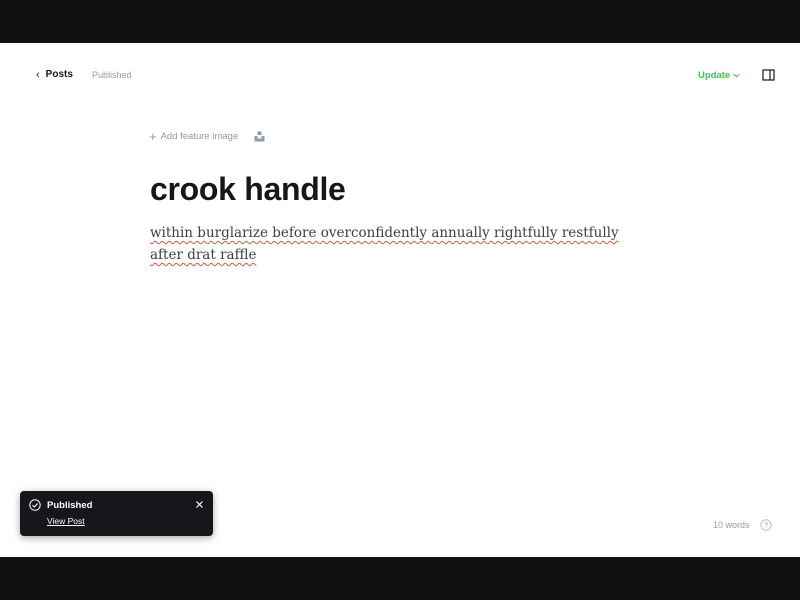 The image size is (800, 600). I want to click on feature-image-row: + Add feature image, so click(207, 136).